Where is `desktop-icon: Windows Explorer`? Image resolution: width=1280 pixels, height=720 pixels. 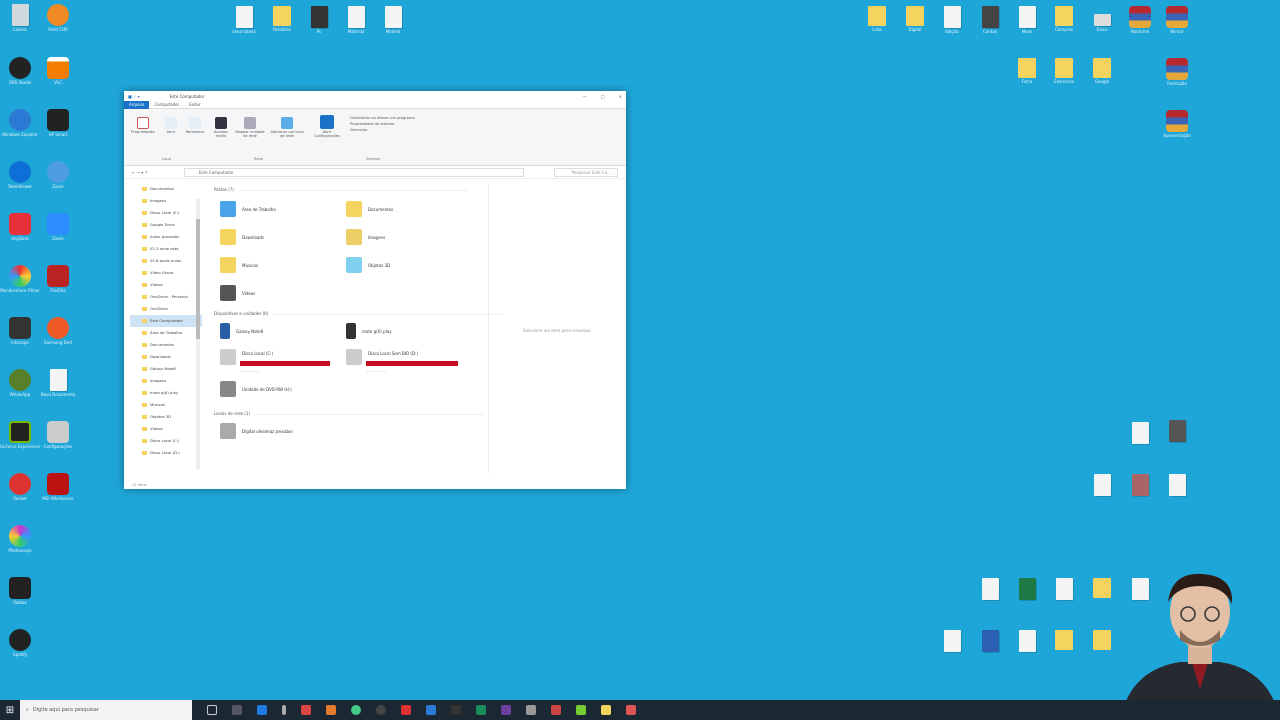
desktop-icon: Windows Explorer is located at coordinates (20, 123).